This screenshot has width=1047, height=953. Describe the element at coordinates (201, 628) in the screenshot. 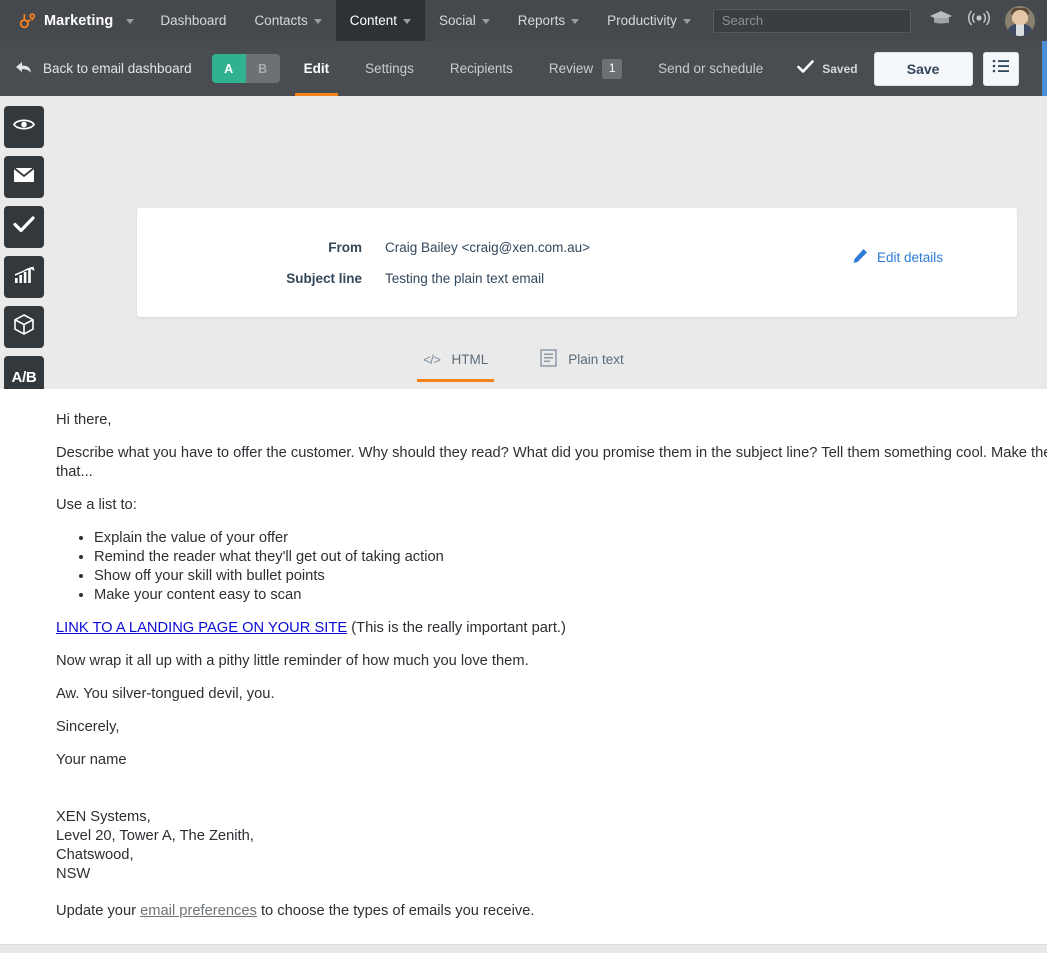

I see `landing-page-link: LINK TO A LANDING PAGE ON YOUR SITE` at that location.